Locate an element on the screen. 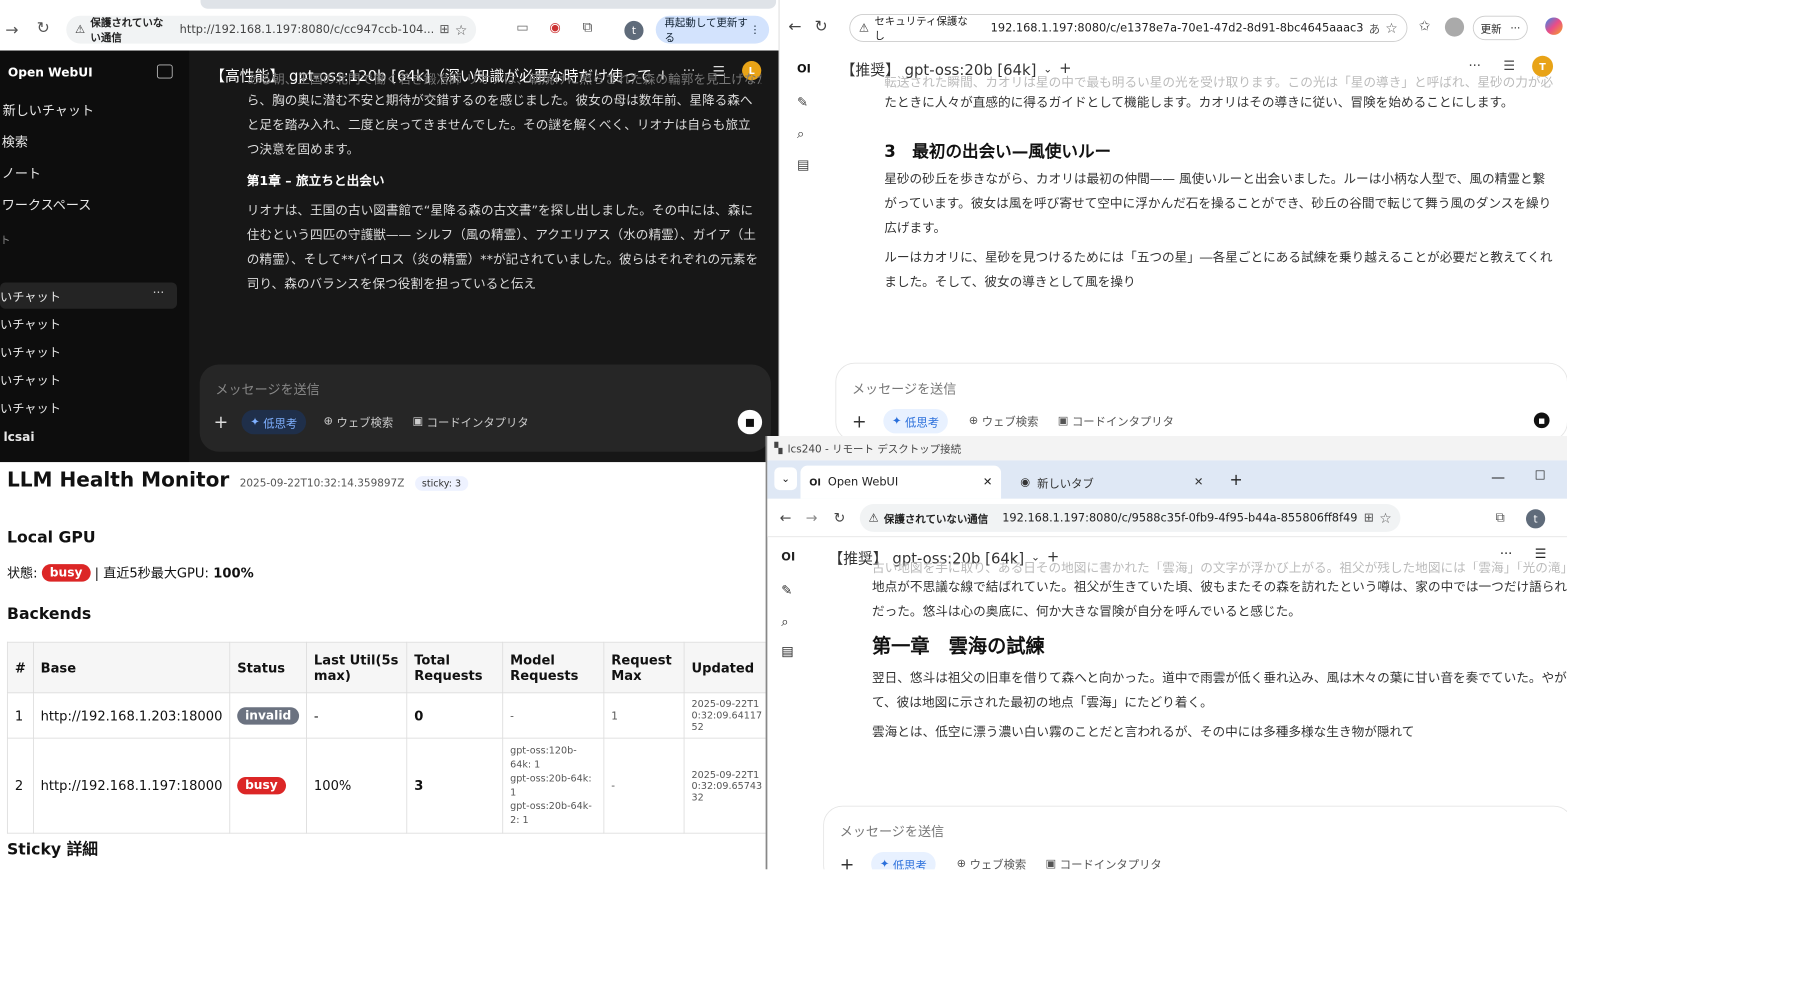 The height and width of the screenshot is (997, 1797). tab-new-tab: ◉ 新しいタブ ✕ is located at coordinates (1112, 482).